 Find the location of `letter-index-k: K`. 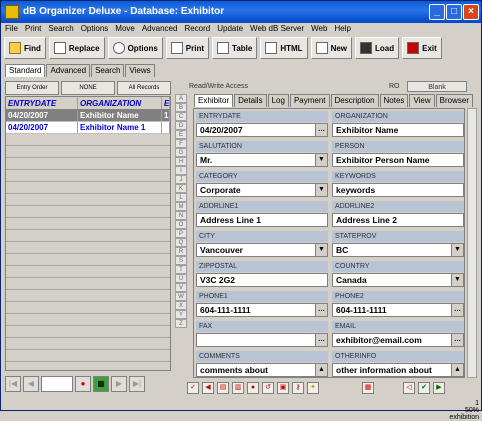

letter-index-k: K is located at coordinates (181, 188).